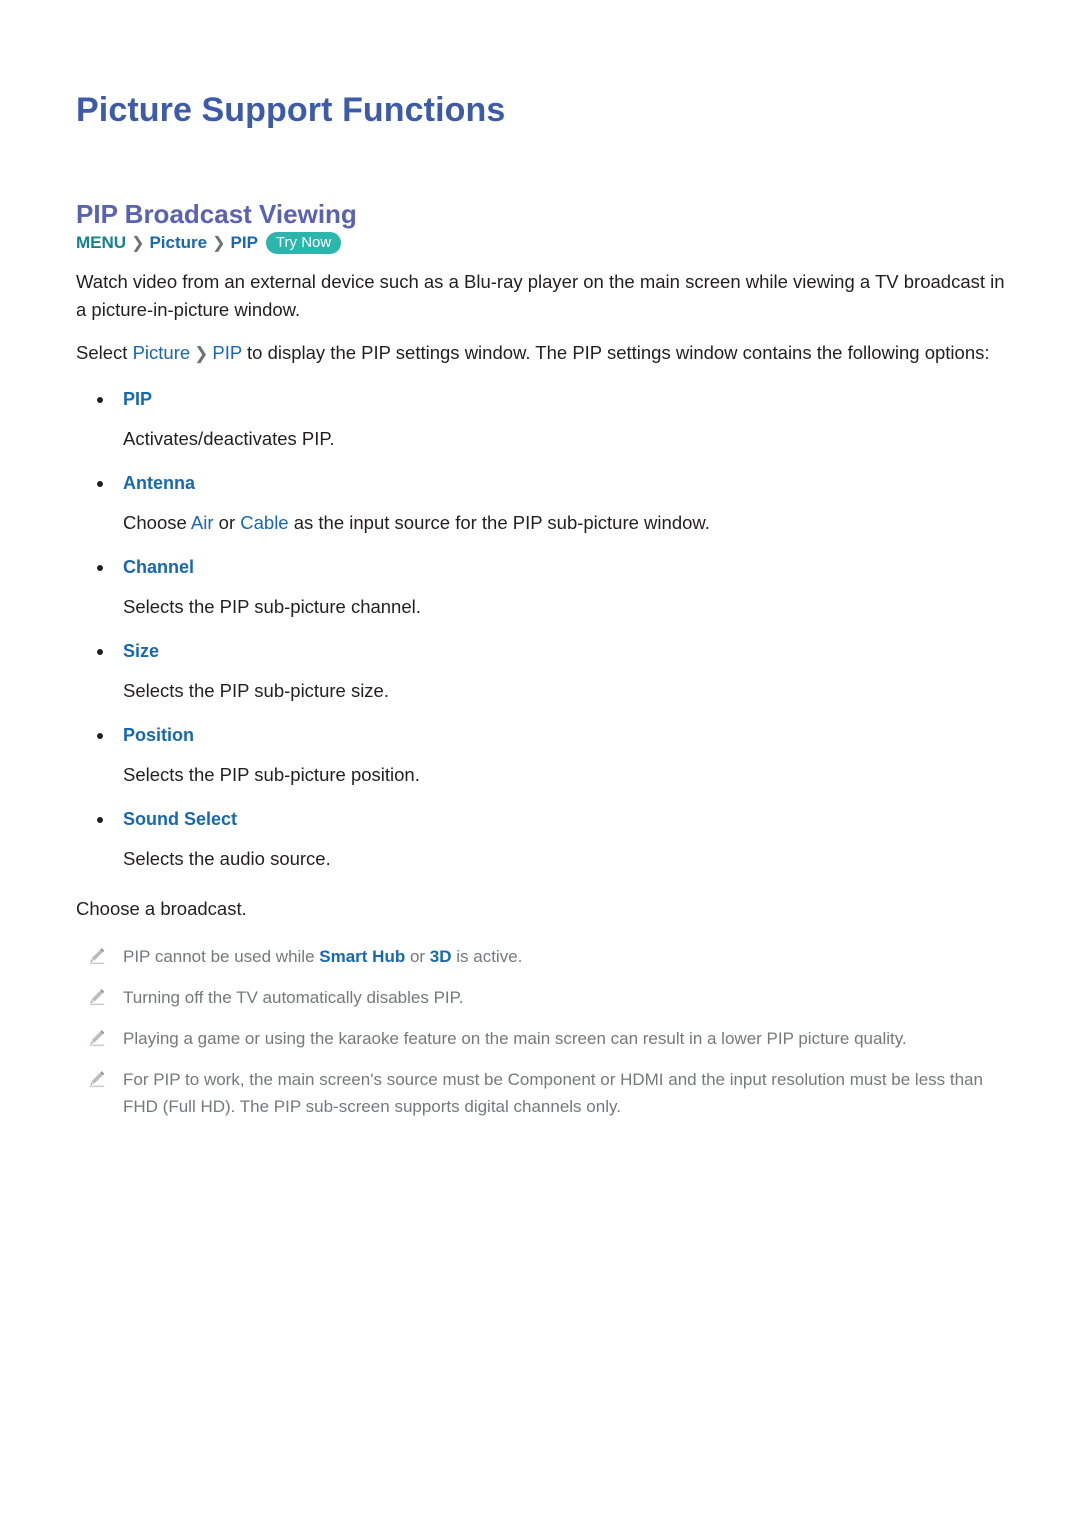 The width and height of the screenshot is (1080, 1527). Describe the element at coordinates (271, 774) in the screenshot. I see `option-description: Selects the PIP sub-picture position.` at that location.